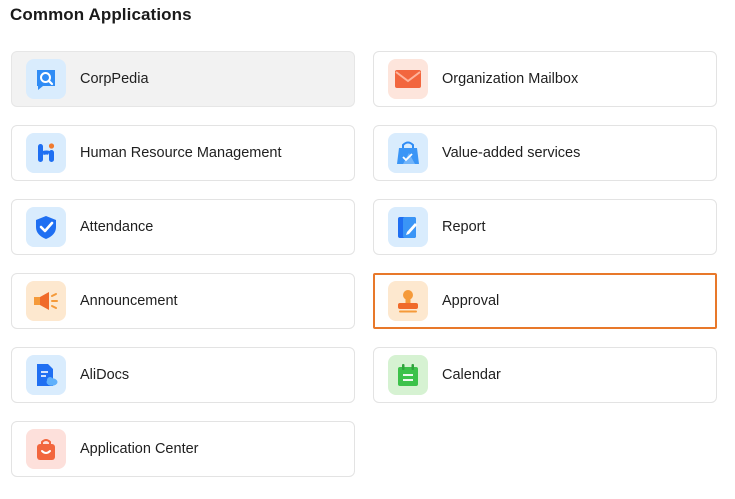 The height and width of the screenshot is (499, 735). I want to click on app-card-calendar: Calendar, so click(545, 375).